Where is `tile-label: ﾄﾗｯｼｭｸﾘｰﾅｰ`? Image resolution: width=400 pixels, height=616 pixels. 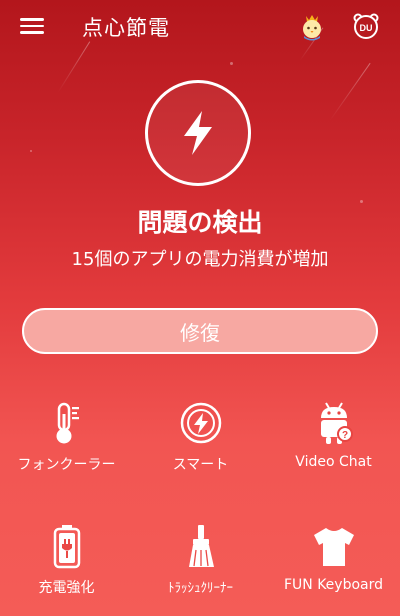
tile-label: ﾄﾗｯｼｭｸﾘｰﾅｰ is located at coordinates (200, 588).